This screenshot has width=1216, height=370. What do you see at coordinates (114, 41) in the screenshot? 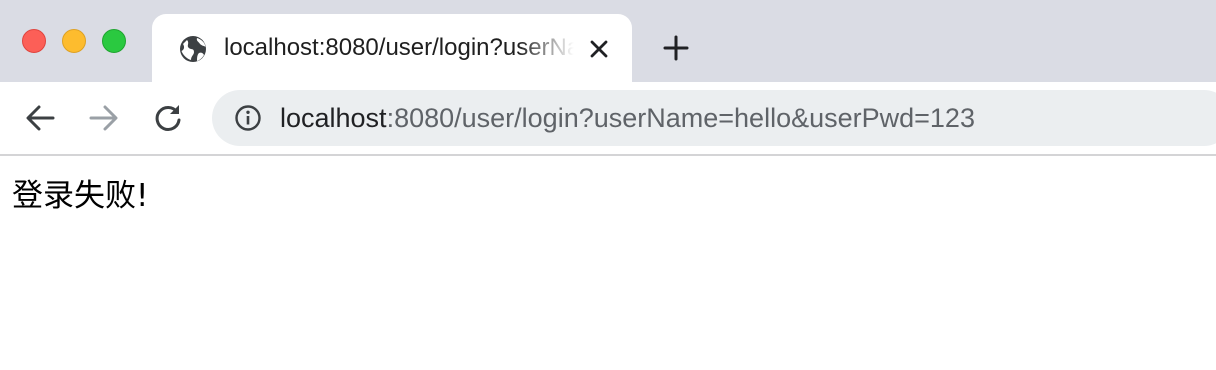
I see `window-zoom-button` at bounding box center [114, 41].